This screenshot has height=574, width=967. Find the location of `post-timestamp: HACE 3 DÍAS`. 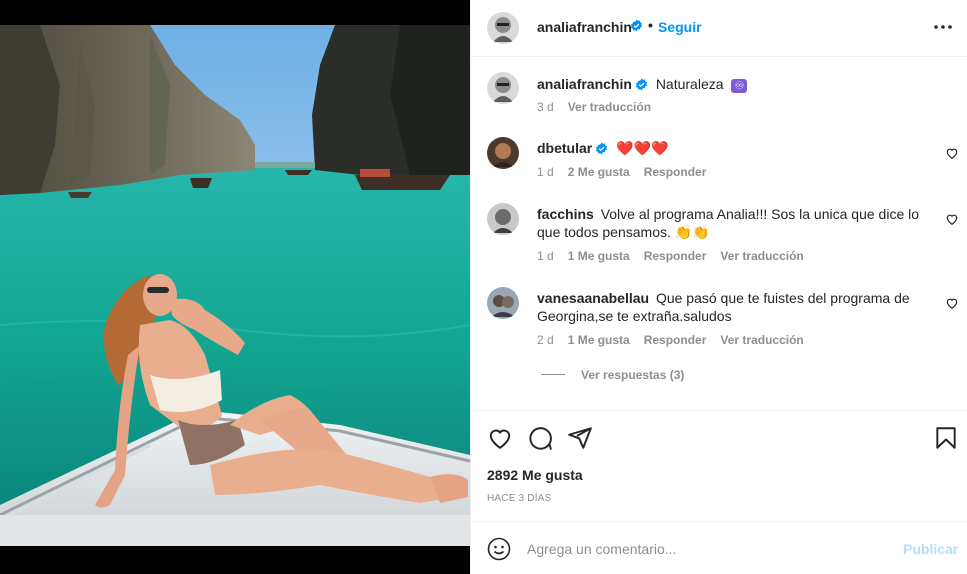

post-timestamp: HACE 3 DÍAS is located at coordinates (519, 498).